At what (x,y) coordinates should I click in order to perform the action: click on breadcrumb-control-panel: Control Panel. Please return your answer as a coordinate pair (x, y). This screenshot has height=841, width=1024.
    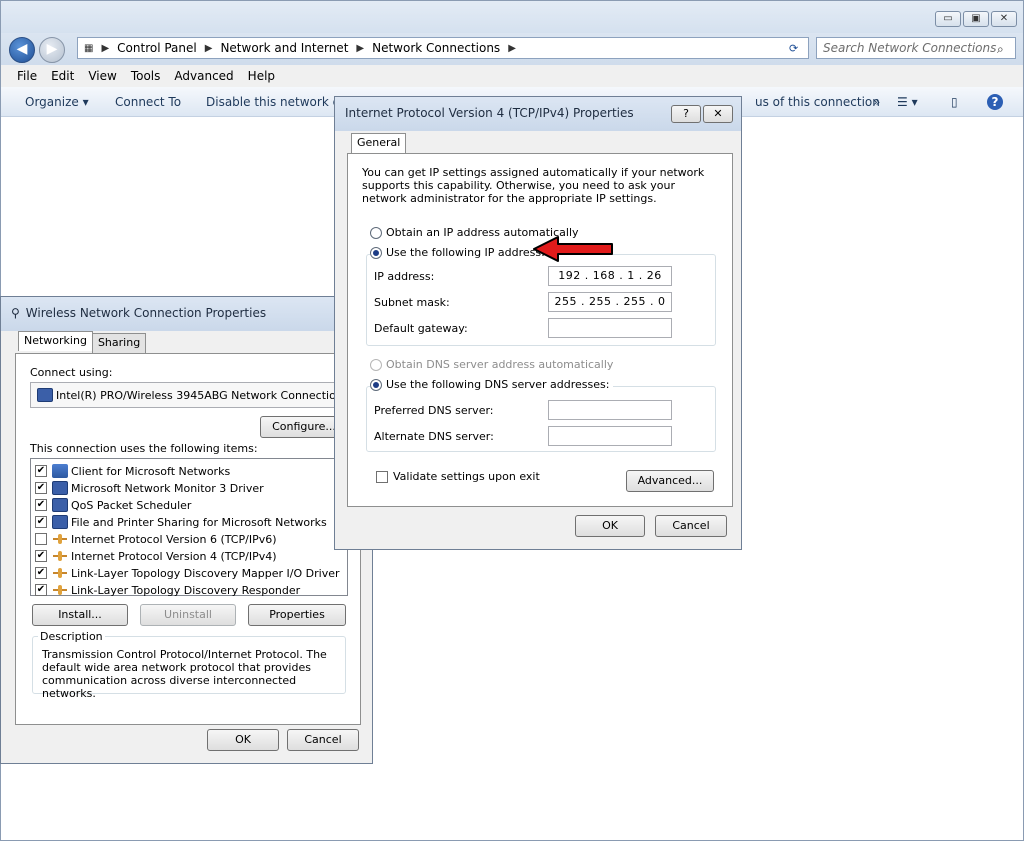
    Looking at the image, I should click on (157, 48).